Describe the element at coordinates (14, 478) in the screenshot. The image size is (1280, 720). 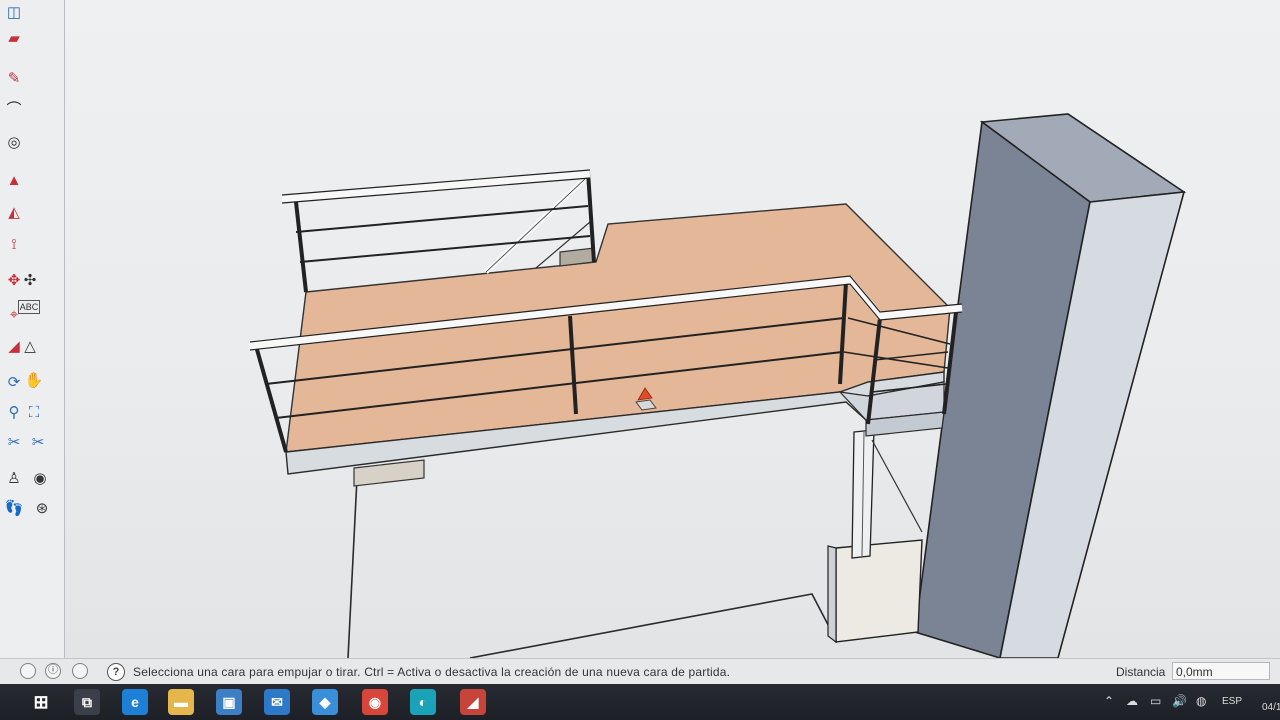
I see `position-camera-icon: ♙` at that location.